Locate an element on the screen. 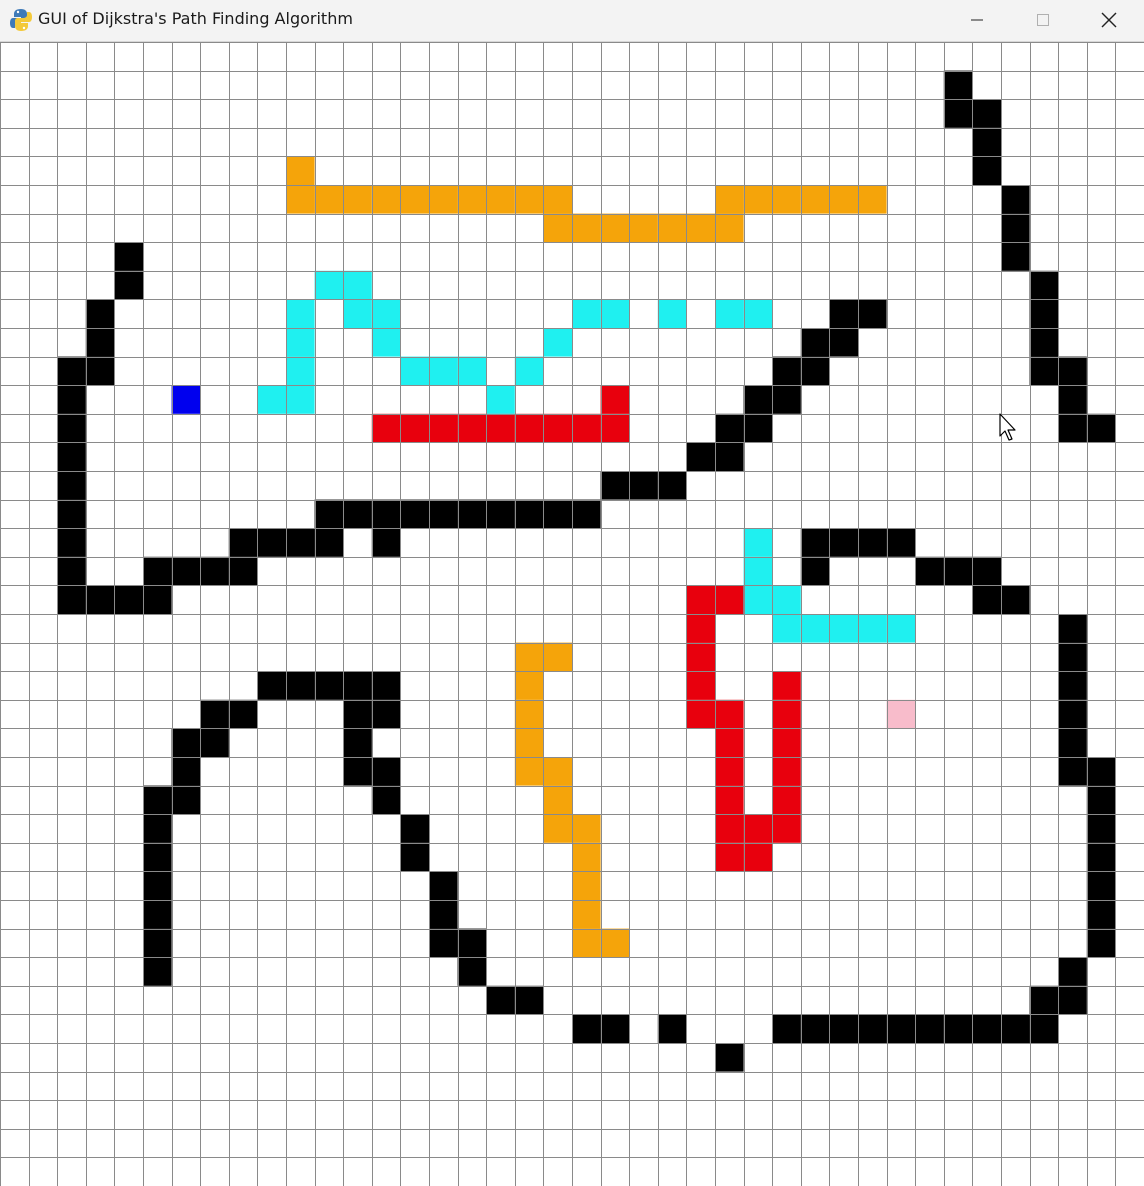  maximize-button is located at coordinates (1043, 20).